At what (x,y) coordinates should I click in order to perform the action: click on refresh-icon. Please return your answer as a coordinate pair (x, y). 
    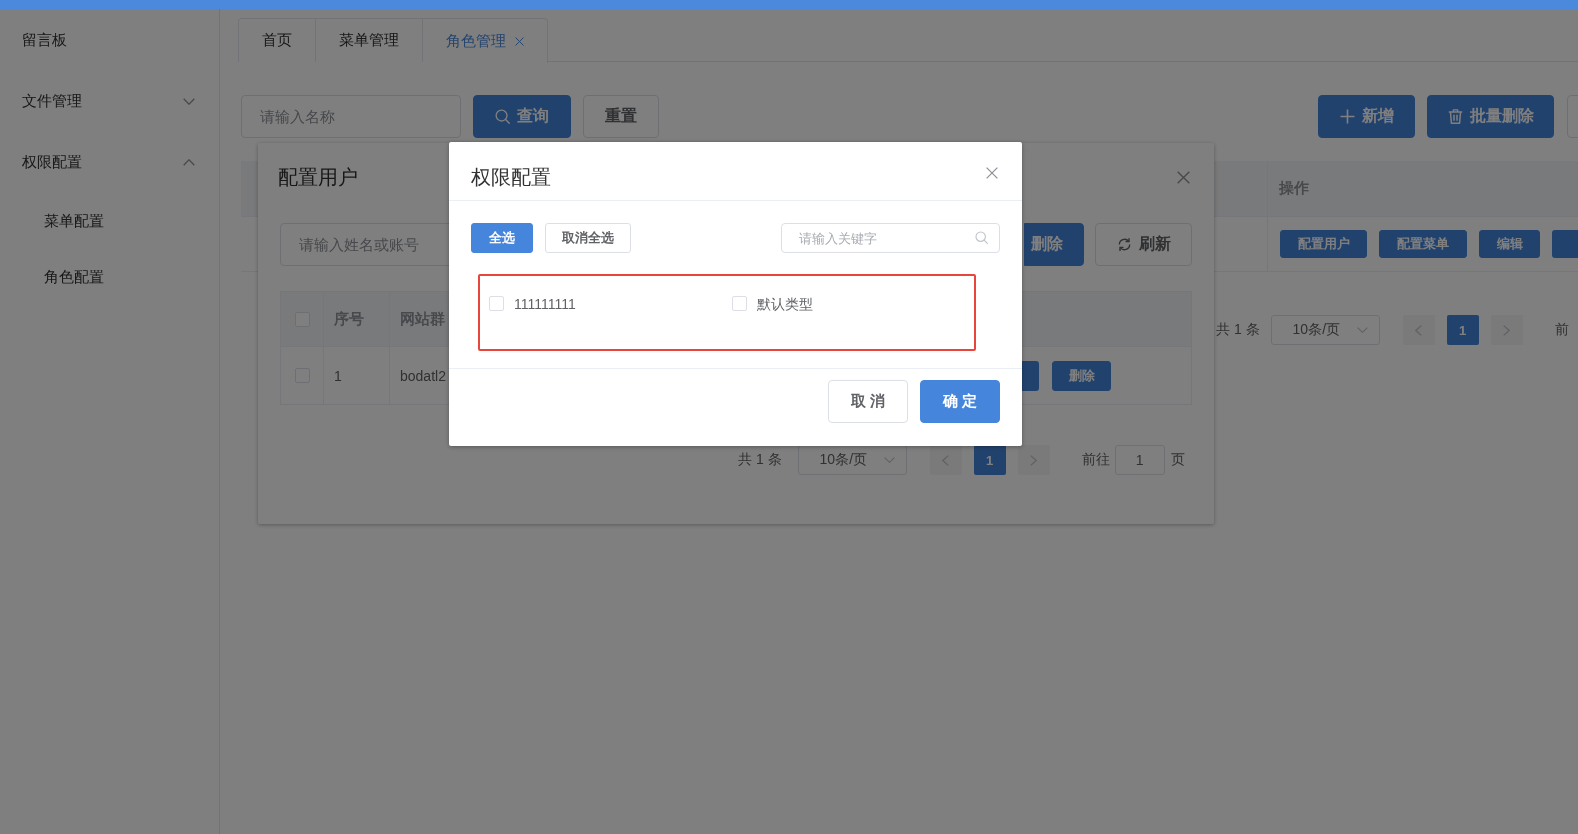
    Looking at the image, I should click on (1124, 244).